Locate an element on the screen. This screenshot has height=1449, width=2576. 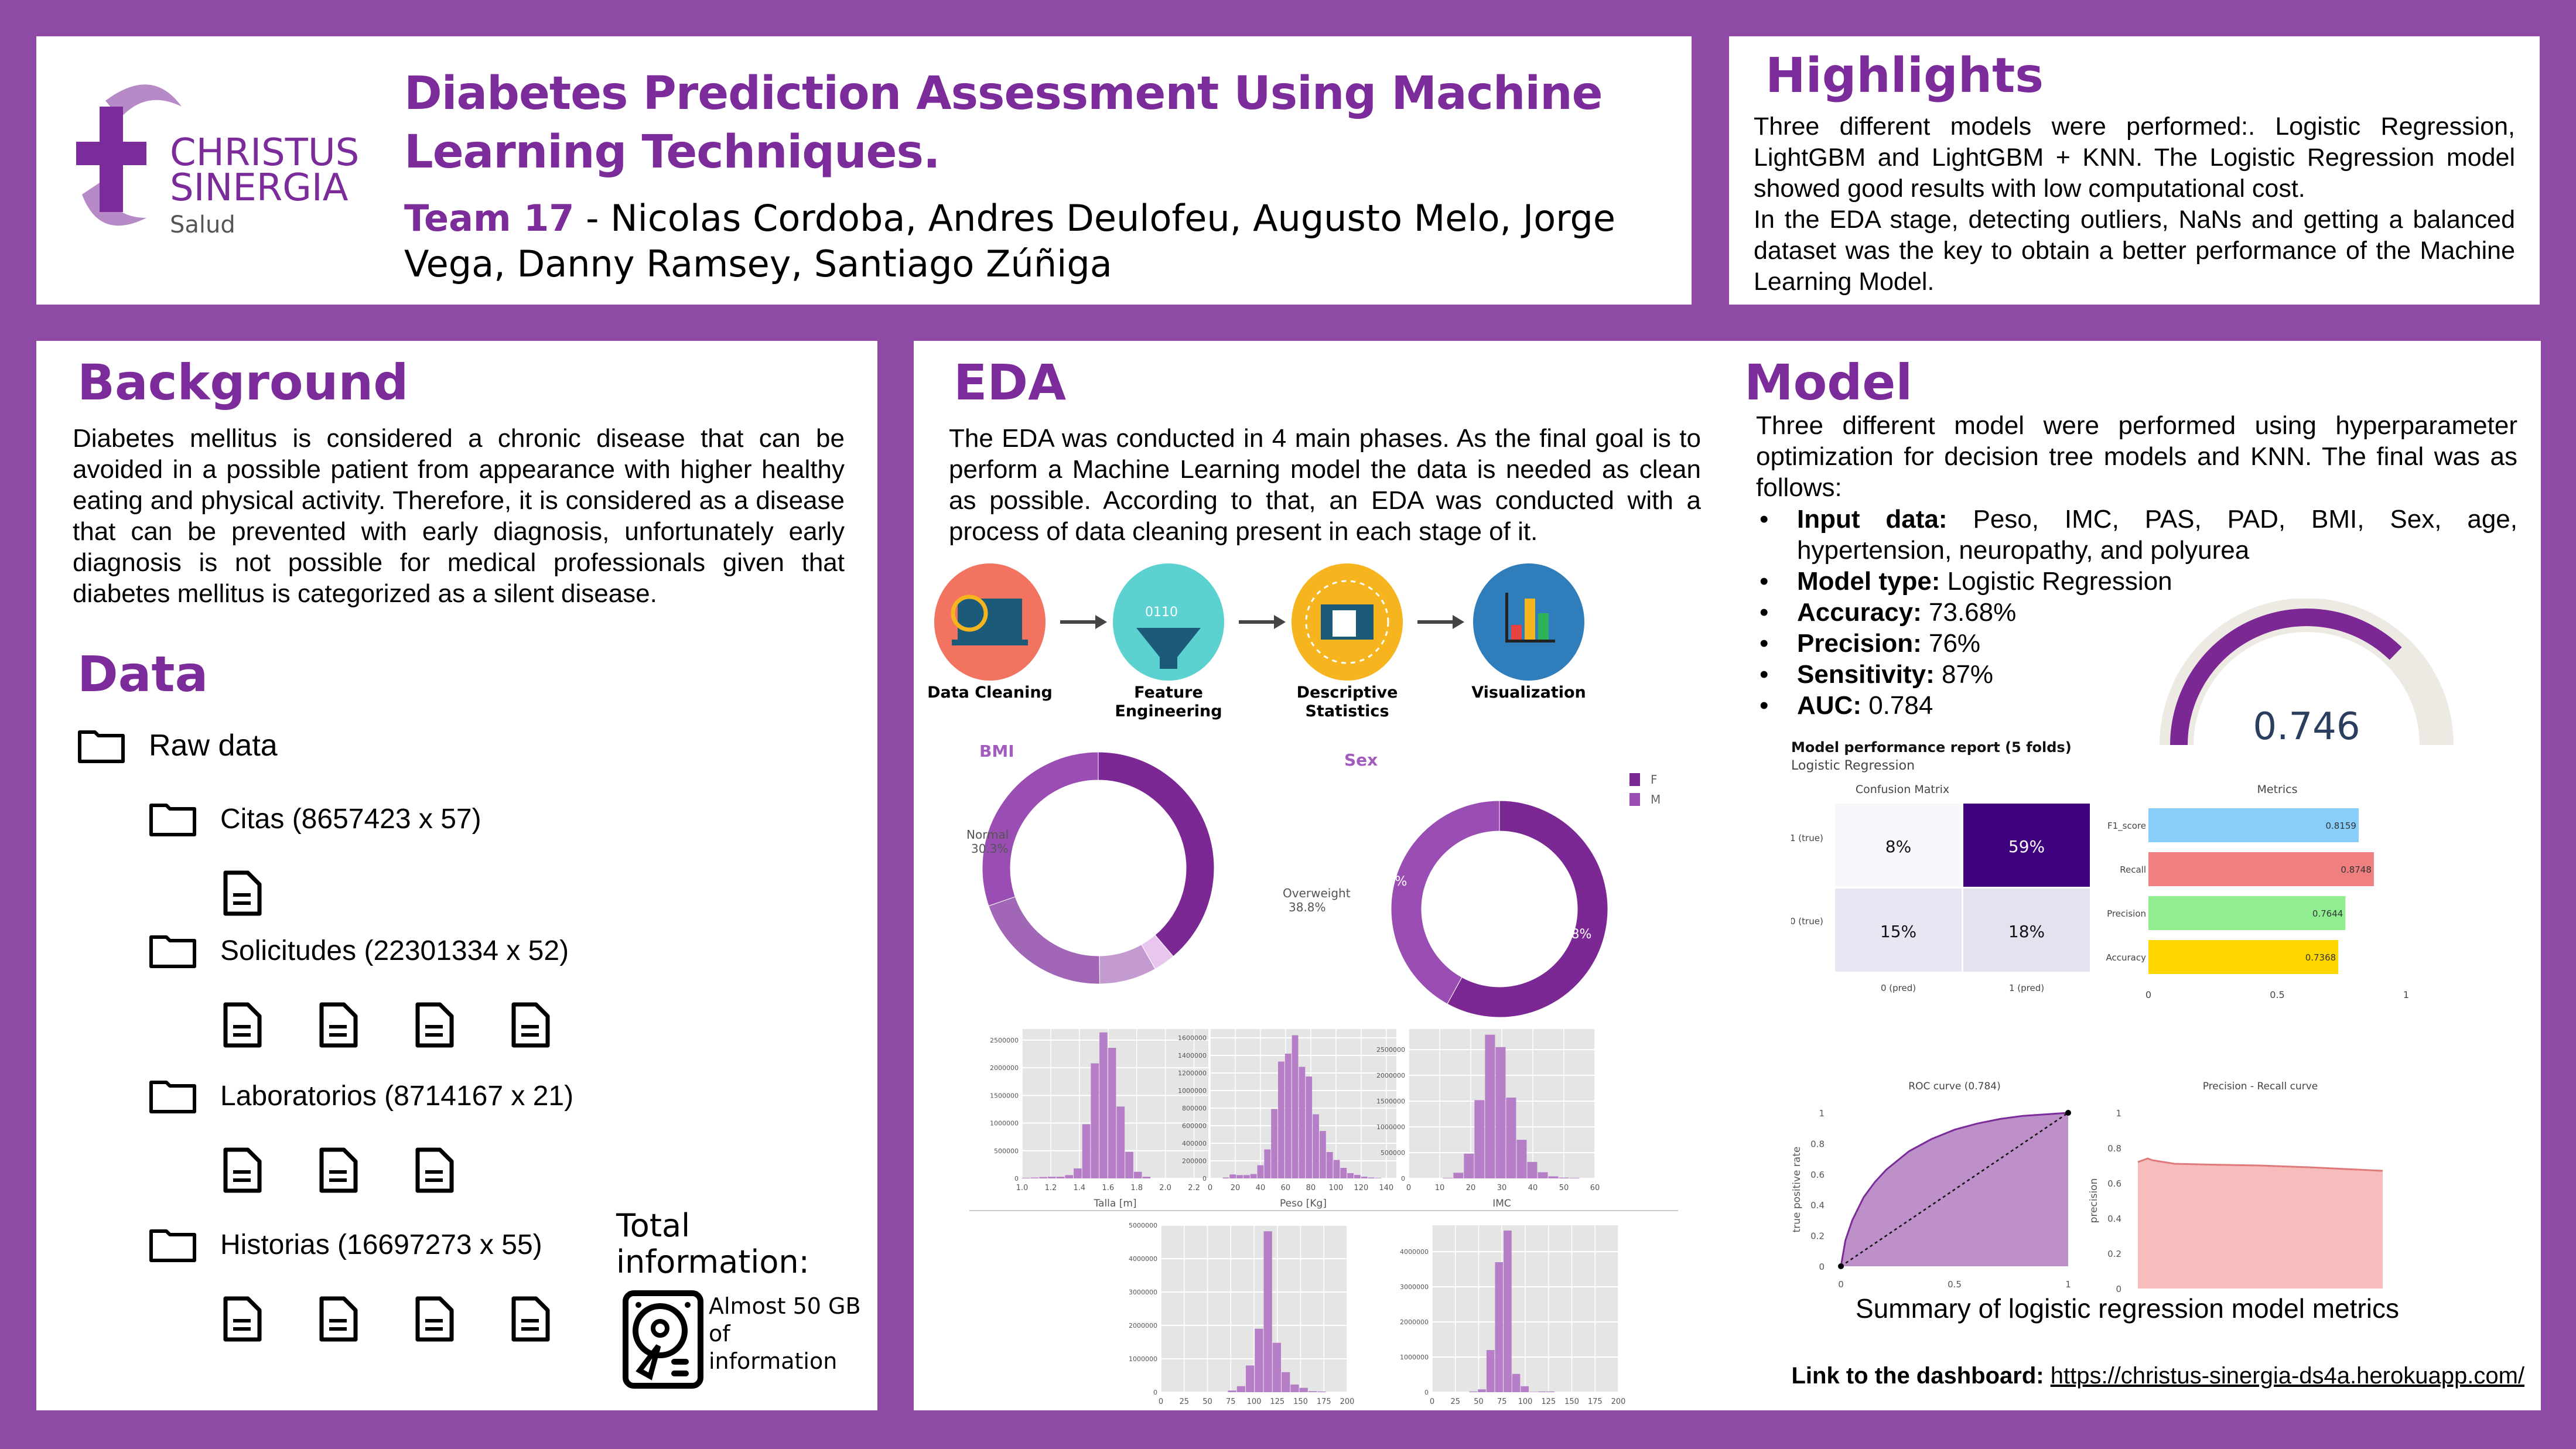
y-tick-label: 1600000 is located at coordinates (1192, 1038).